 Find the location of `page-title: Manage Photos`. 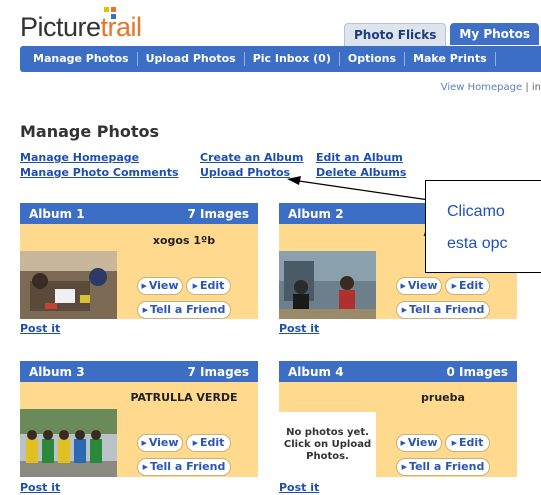

page-title: Manage Photos is located at coordinates (90, 131).